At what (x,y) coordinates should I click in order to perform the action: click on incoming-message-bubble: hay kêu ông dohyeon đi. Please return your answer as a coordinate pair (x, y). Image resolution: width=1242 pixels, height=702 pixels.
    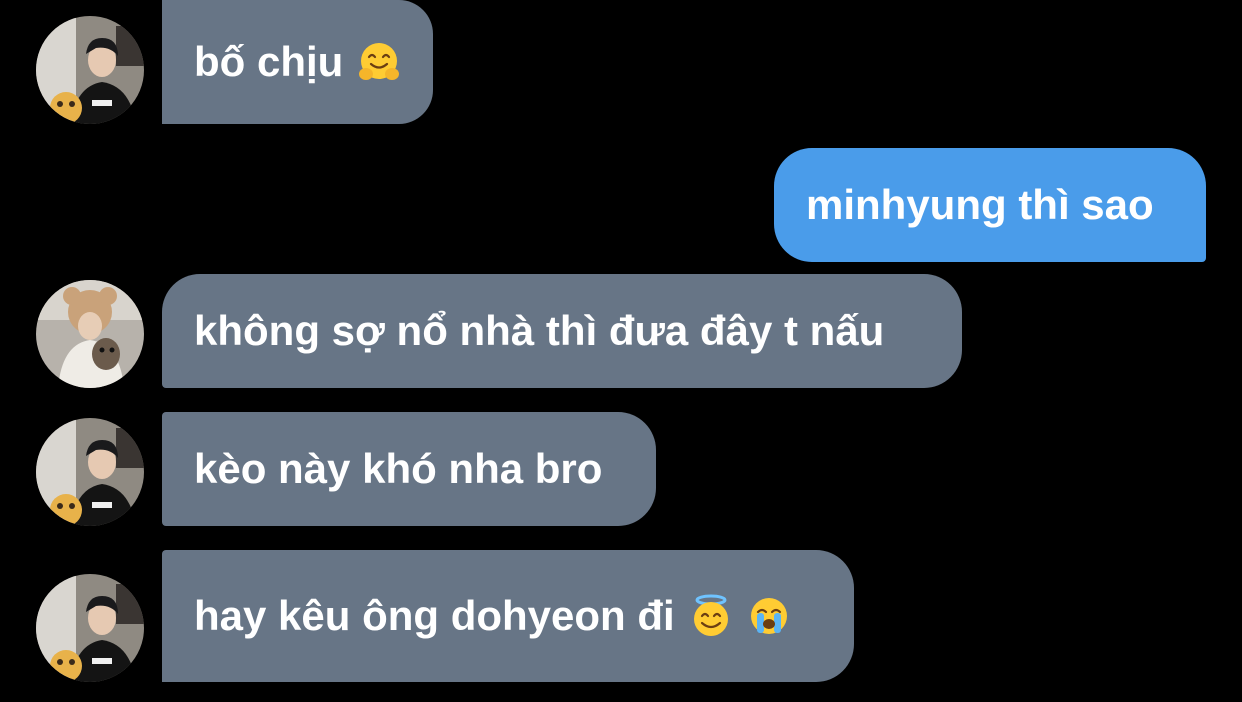
    Looking at the image, I should click on (508, 616).